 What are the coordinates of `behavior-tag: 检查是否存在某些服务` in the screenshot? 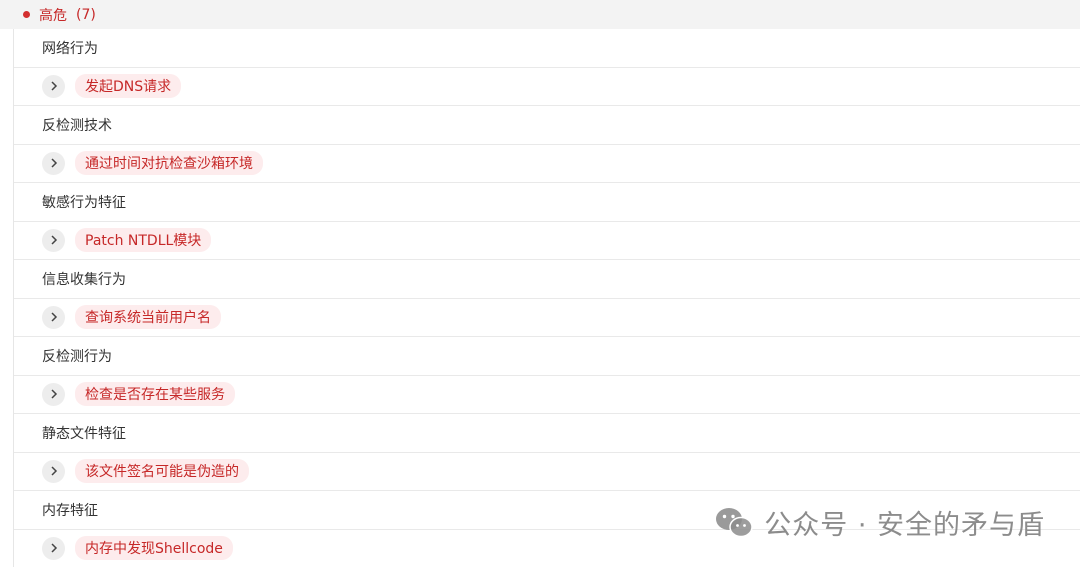 It's located at (155, 394).